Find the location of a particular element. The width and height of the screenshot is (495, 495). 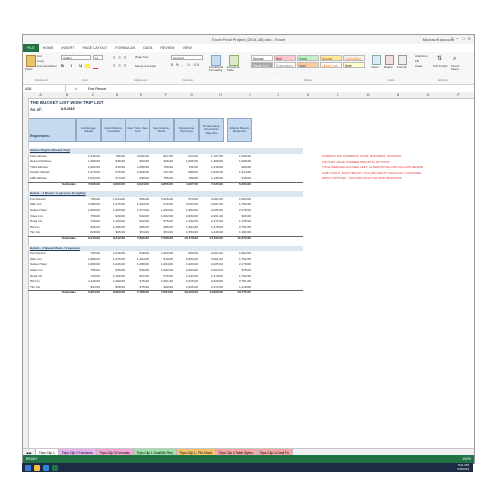

wrap-text-button: Wrap Text is located at coordinates (141, 57).